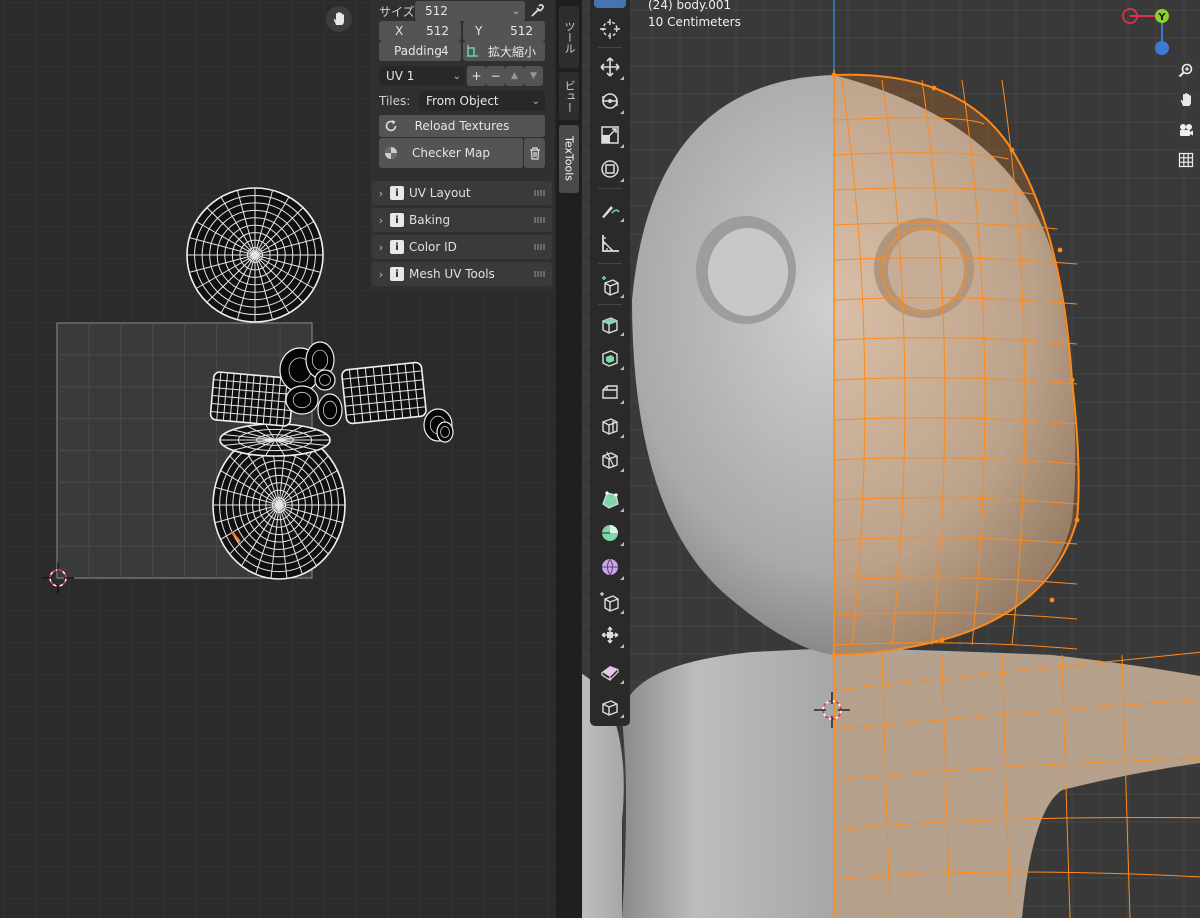  I want to click on reload-label: Reload Textures, so click(462, 126).